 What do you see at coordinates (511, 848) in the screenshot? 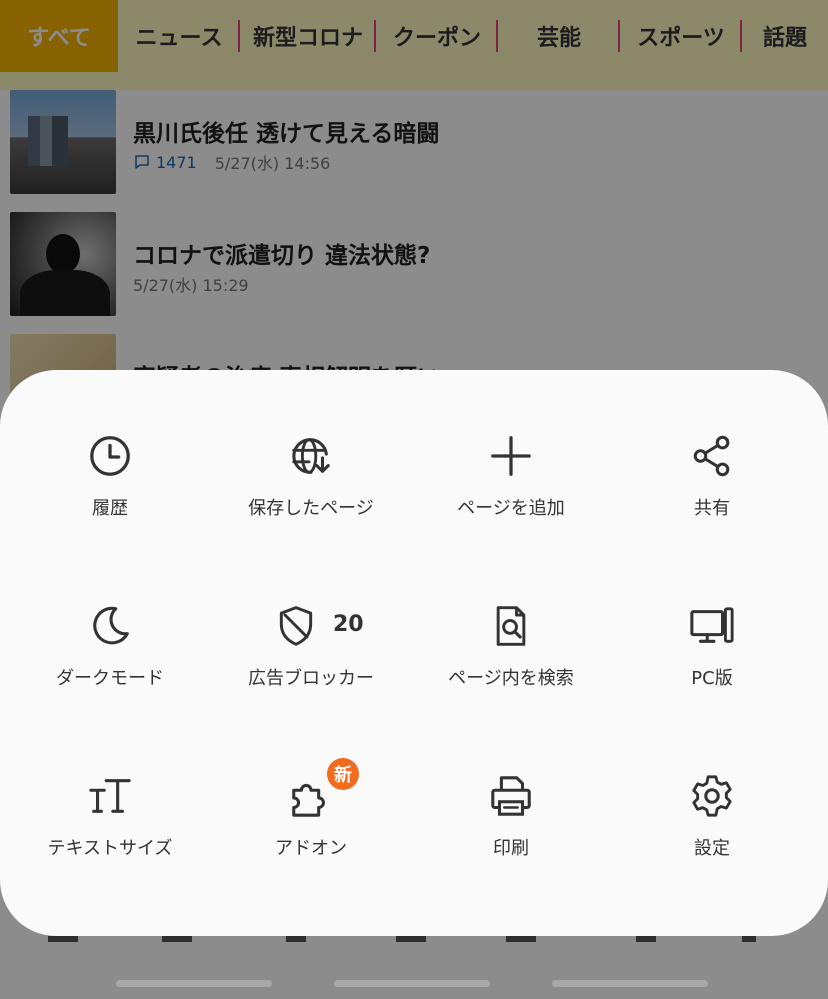
I see `print-label: 印刷` at bounding box center [511, 848].